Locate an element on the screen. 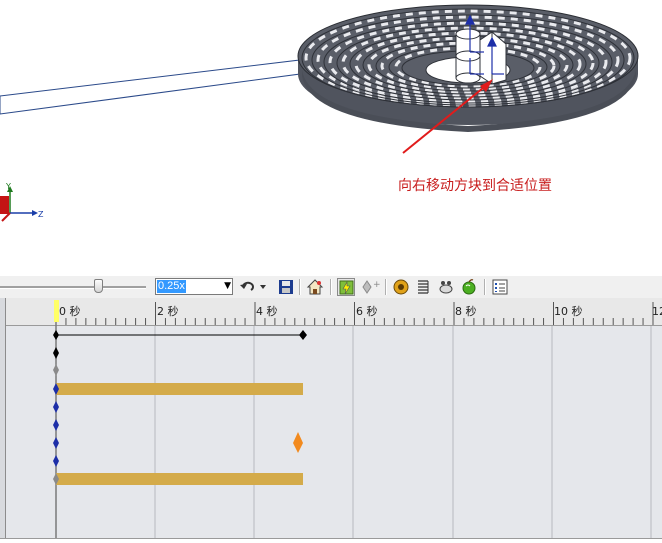 Image resolution: width=662 pixels, height=543 pixels. calculate-icon is located at coordinates (346, 287).